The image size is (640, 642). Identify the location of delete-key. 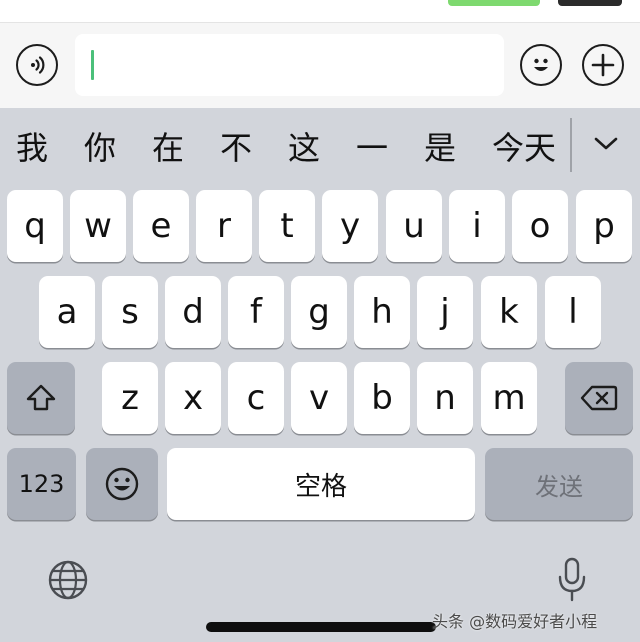
(599, 398).